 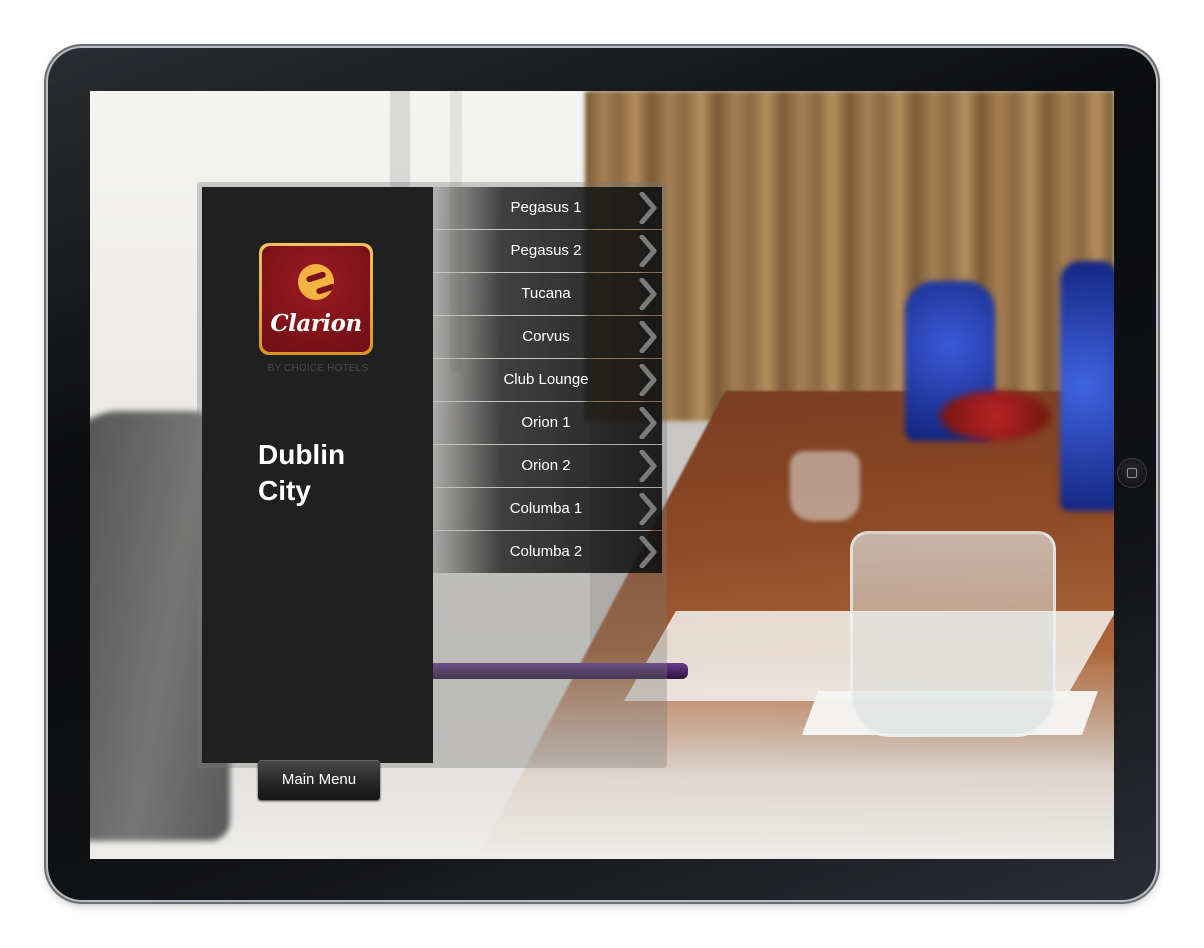 I want to click on logo-badge: Clarion, so click(x=316, y=299).